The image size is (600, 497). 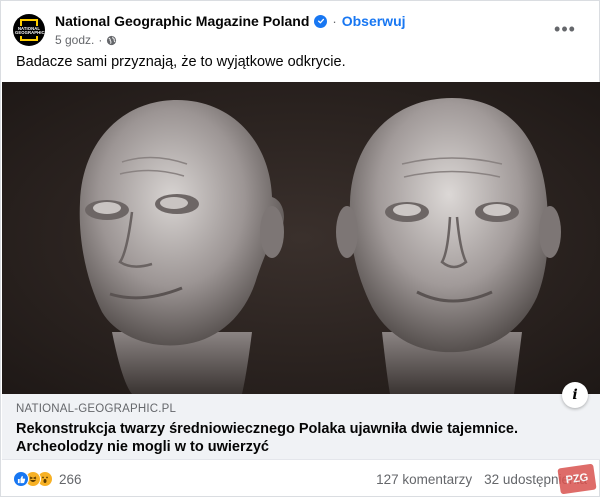 I want to click on watermark-logo: PZG, so click(x=577, y=479).